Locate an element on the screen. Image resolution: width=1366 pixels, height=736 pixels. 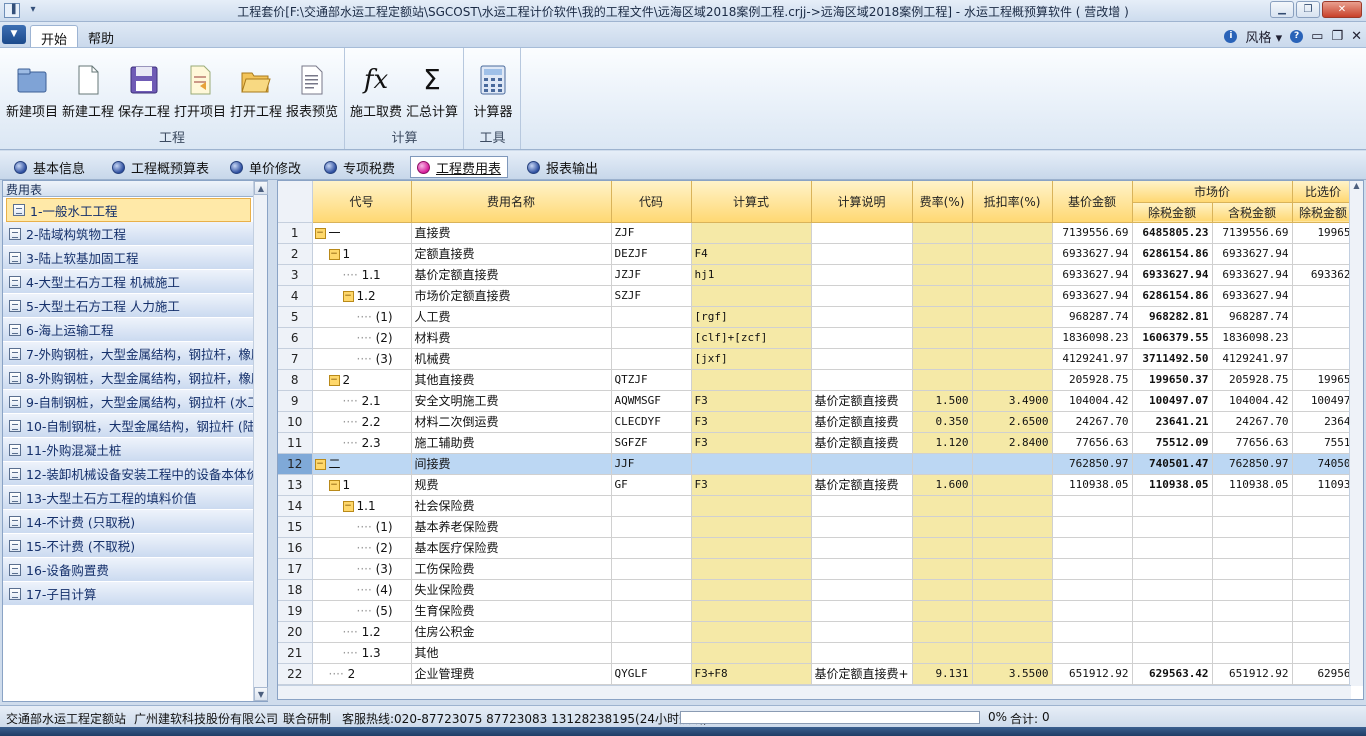
cell-market-inc: 651912.92 is located at coordinates (1252, 674).